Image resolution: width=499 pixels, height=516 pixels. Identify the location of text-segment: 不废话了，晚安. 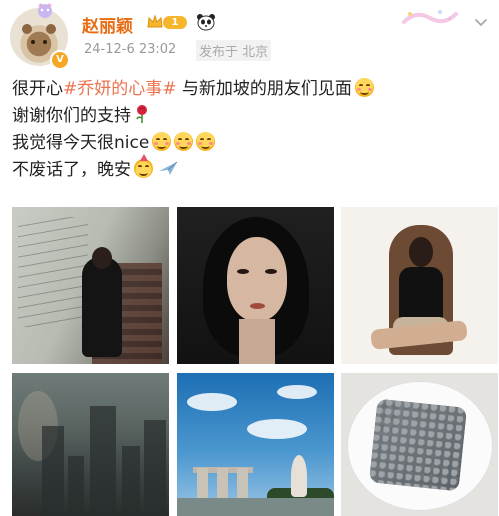
(71, 170).